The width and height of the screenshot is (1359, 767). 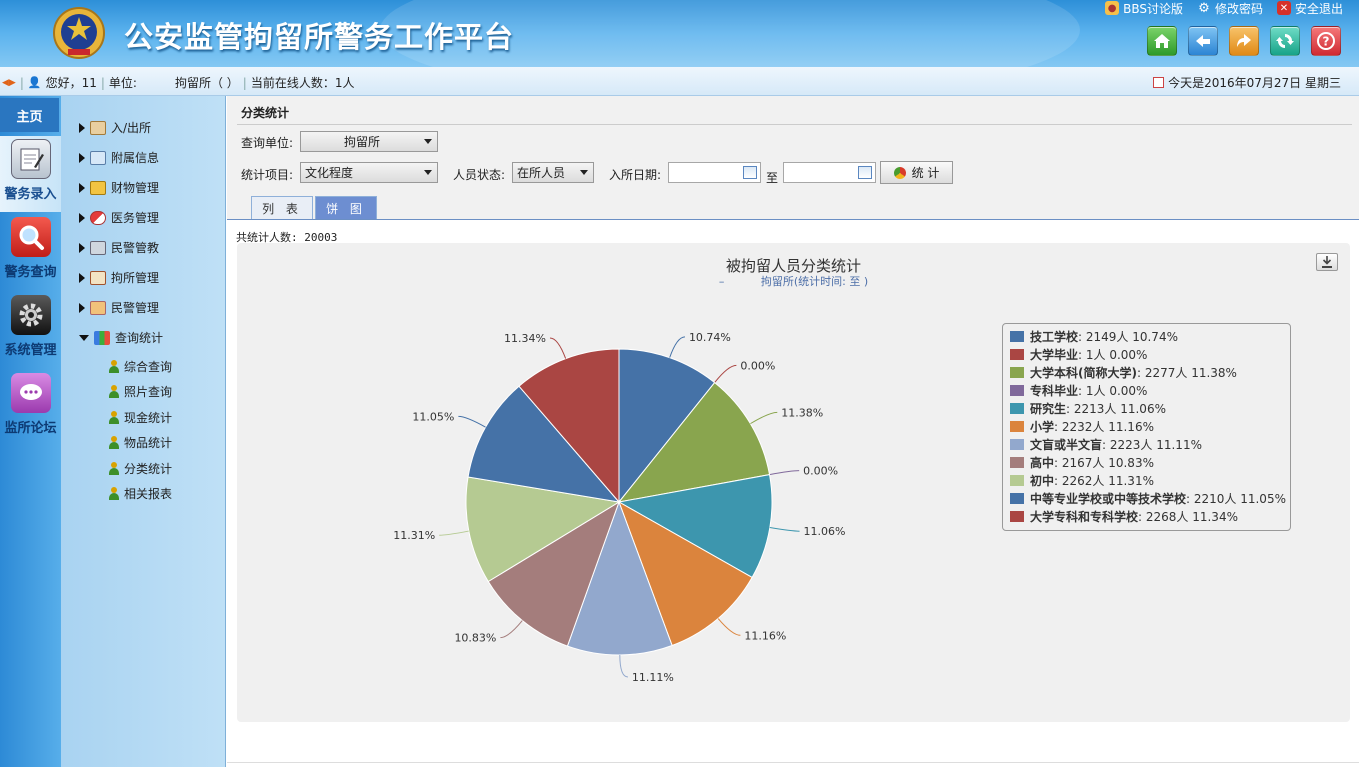 I want to click on menu-entry-exit: 入/出所, so click(x=115, y=127).